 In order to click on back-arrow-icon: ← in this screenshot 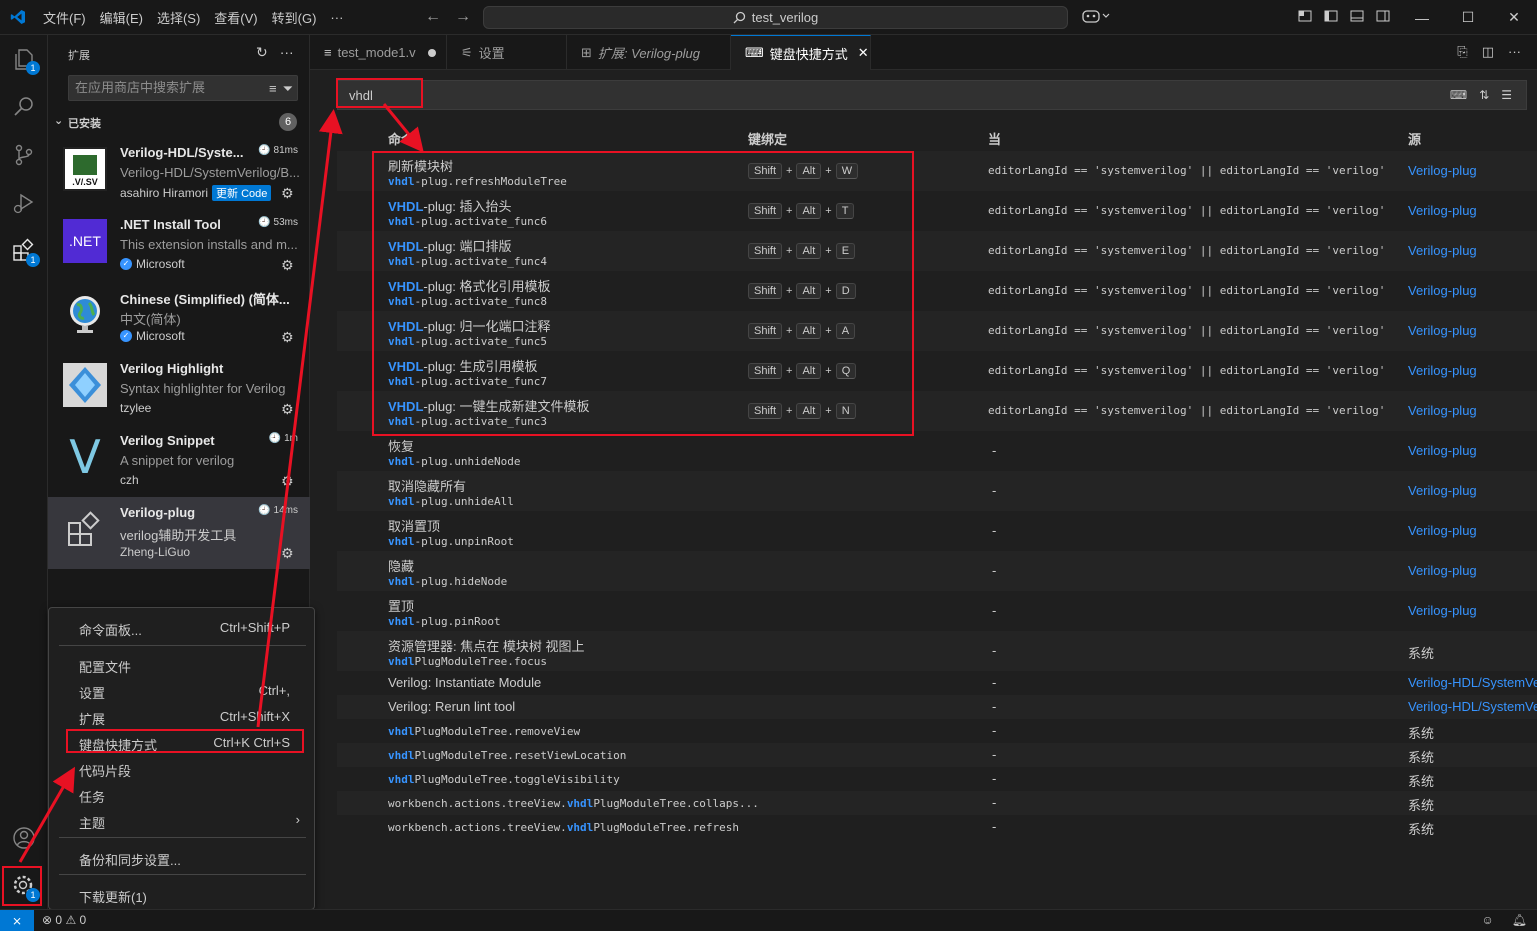, I will do `click(433, 17)`.